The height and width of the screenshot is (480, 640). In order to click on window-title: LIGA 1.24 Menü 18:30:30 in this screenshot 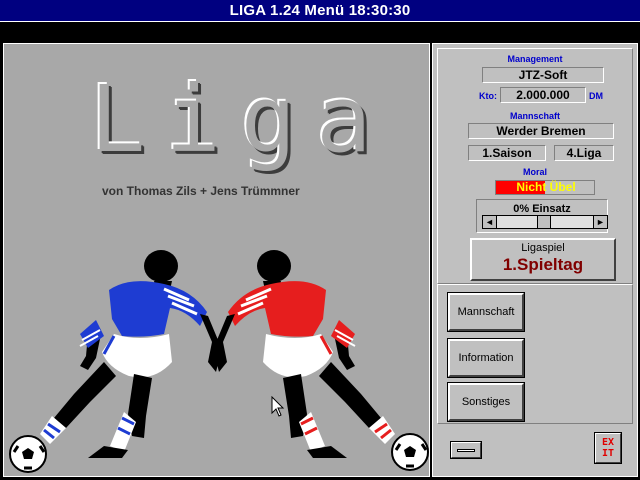, I will do `click(320, 10)`.